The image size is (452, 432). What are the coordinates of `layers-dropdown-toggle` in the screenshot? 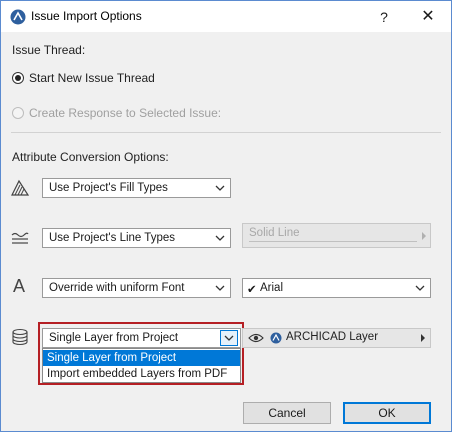 It's located at (229, 338).